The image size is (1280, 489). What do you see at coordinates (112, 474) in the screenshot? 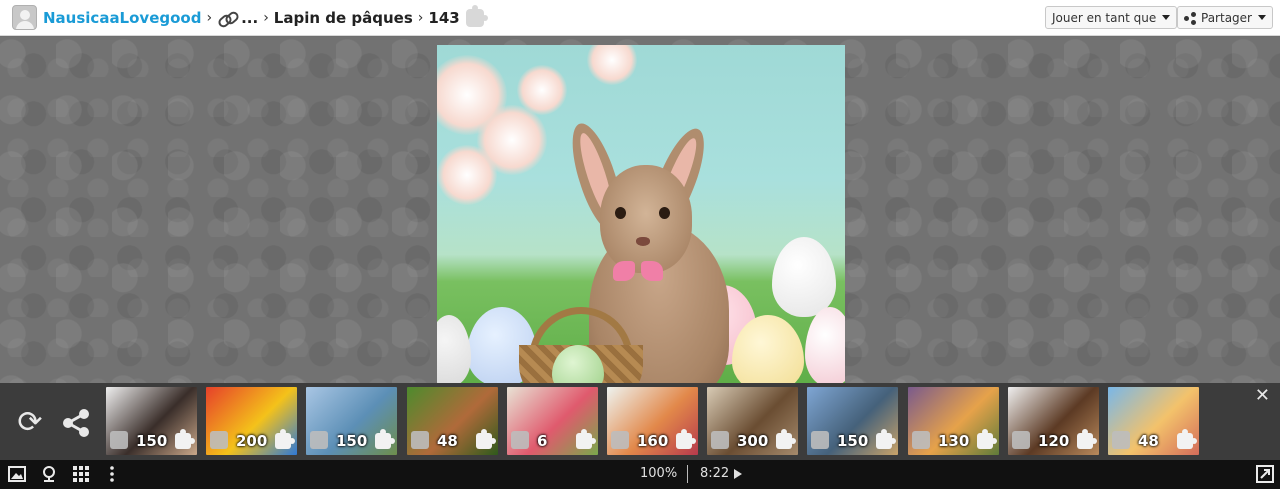
I see `more-options-icon` at bounding box center [112, 474].